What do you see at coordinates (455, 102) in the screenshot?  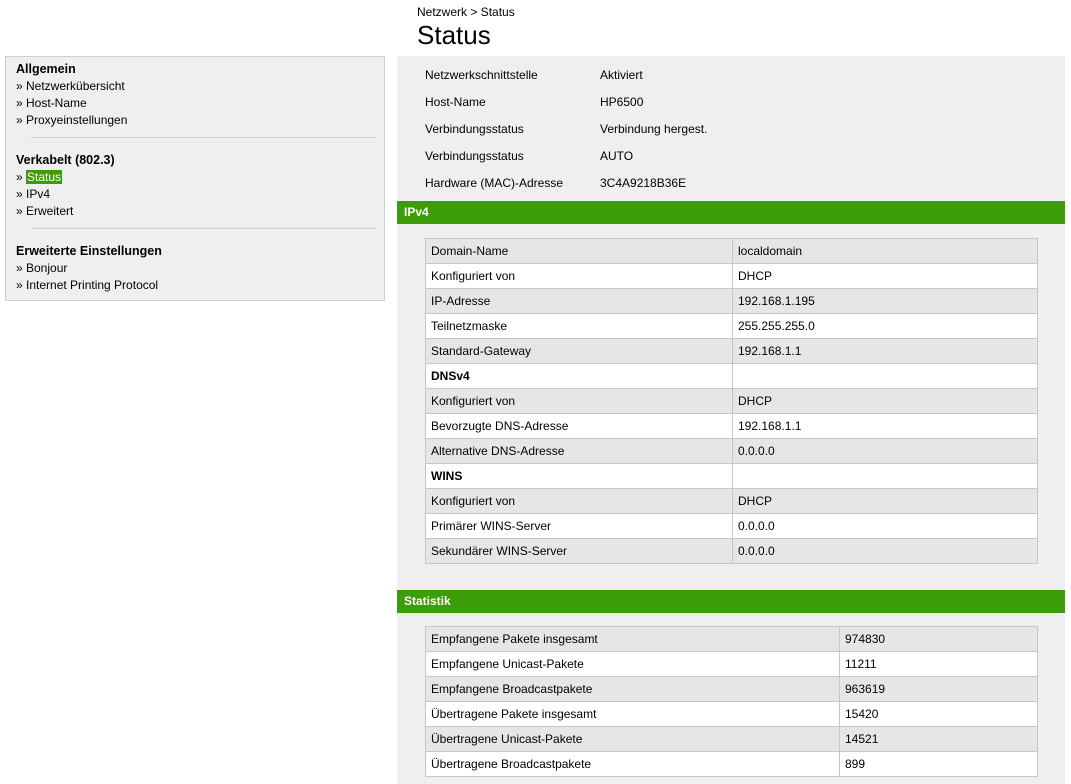 I see `info-label: Host-Name` at bounding box center [455, 102].